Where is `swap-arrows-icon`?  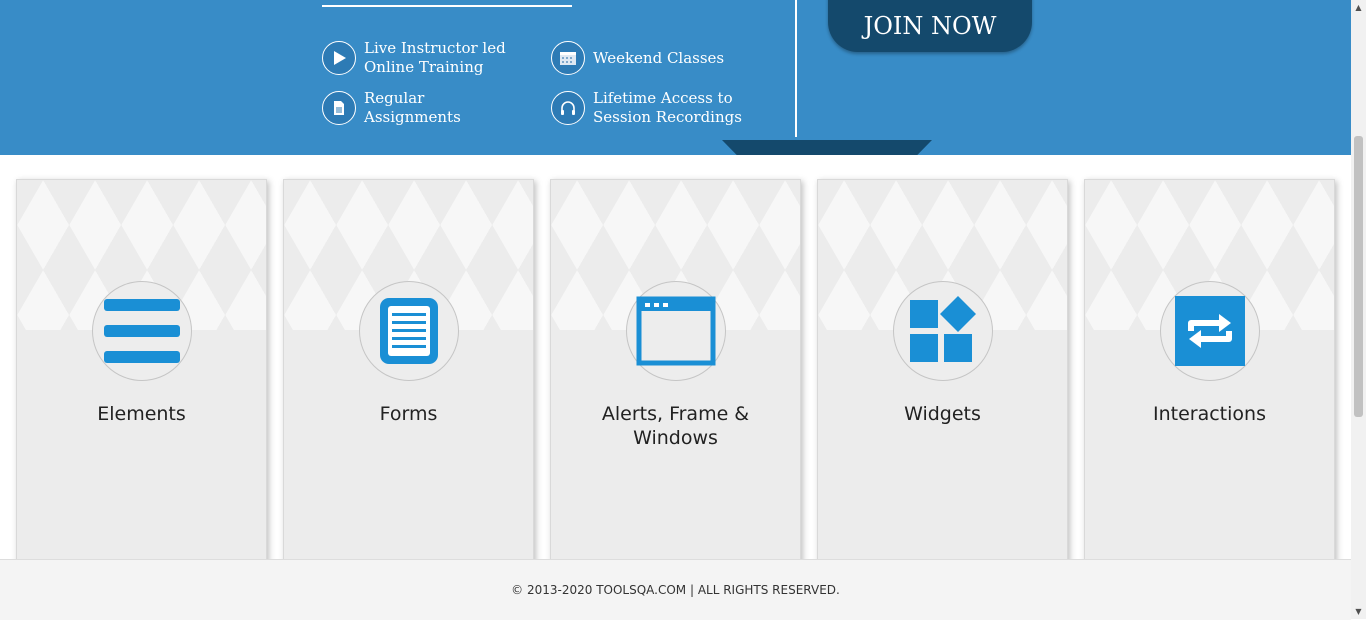
swap-arrows-icon is located at coordinates (1210, 331).